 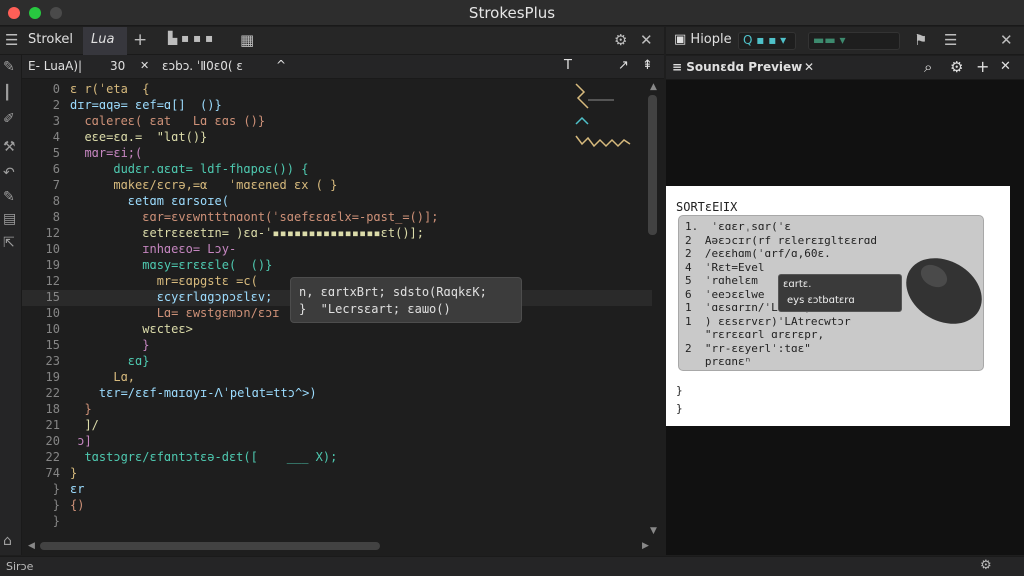 What do you see at coordinates (144, 65) in the screenshot?
I see `editor-tab-close-icon: ✕` at bounding box center [144, 65].